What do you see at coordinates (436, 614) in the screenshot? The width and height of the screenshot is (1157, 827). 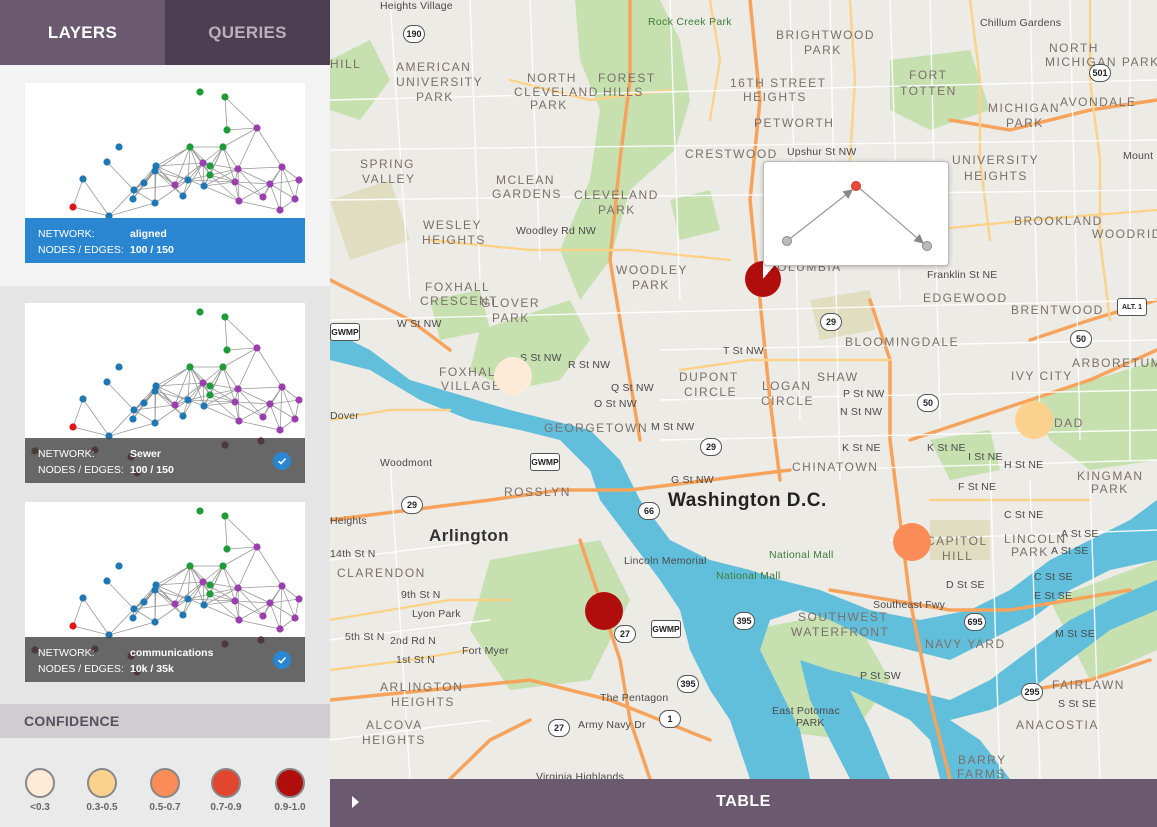 I see `map-label: Lyon Park` at bounding box center [436, 614].